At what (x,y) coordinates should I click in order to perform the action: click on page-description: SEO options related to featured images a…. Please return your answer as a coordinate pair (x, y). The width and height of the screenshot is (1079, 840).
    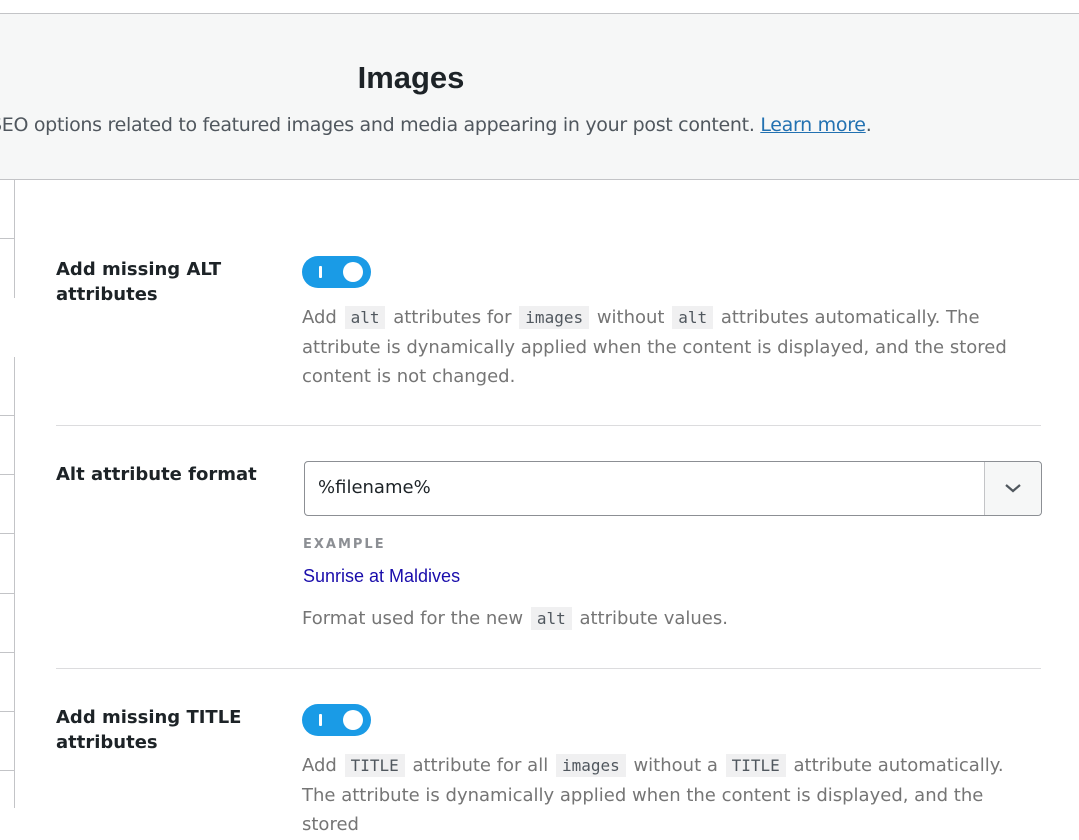
    Looking at the image, I should click on (436, 125).